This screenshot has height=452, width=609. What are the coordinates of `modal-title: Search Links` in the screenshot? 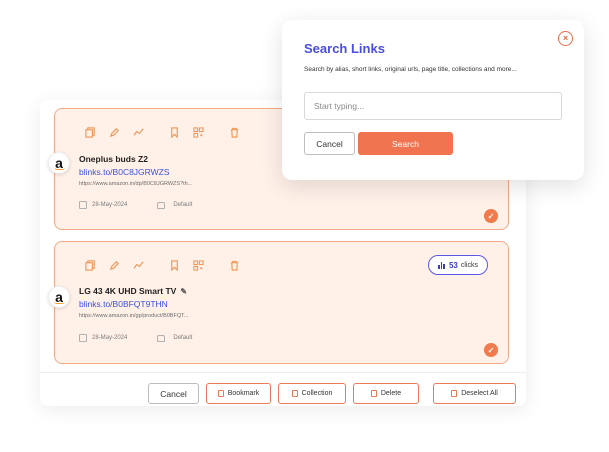 It's located at (344, 48).